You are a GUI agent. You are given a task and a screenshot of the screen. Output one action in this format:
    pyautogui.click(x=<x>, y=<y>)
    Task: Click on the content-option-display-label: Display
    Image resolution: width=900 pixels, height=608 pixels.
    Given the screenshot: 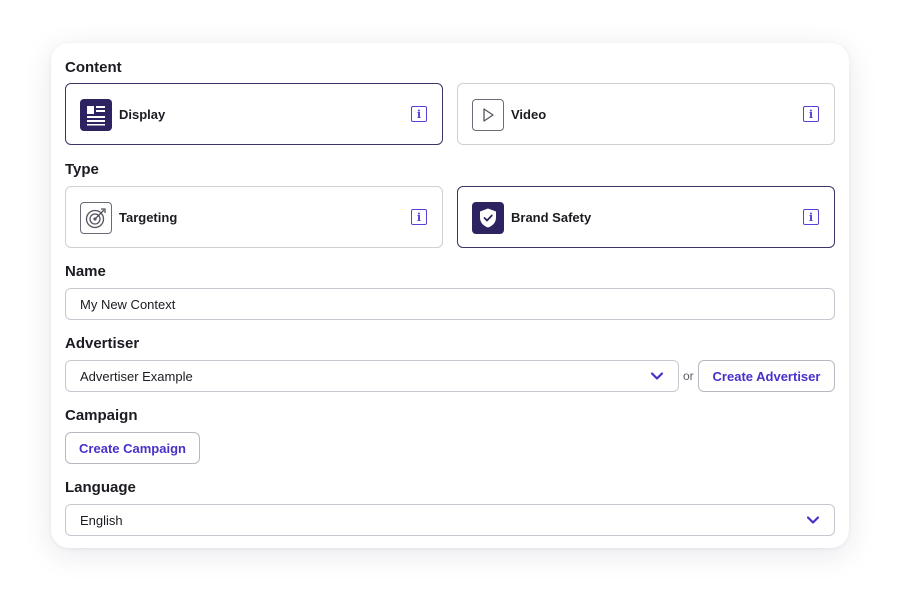 What is the action you would take?
    pyautogui.click(x=142, y=114)
    